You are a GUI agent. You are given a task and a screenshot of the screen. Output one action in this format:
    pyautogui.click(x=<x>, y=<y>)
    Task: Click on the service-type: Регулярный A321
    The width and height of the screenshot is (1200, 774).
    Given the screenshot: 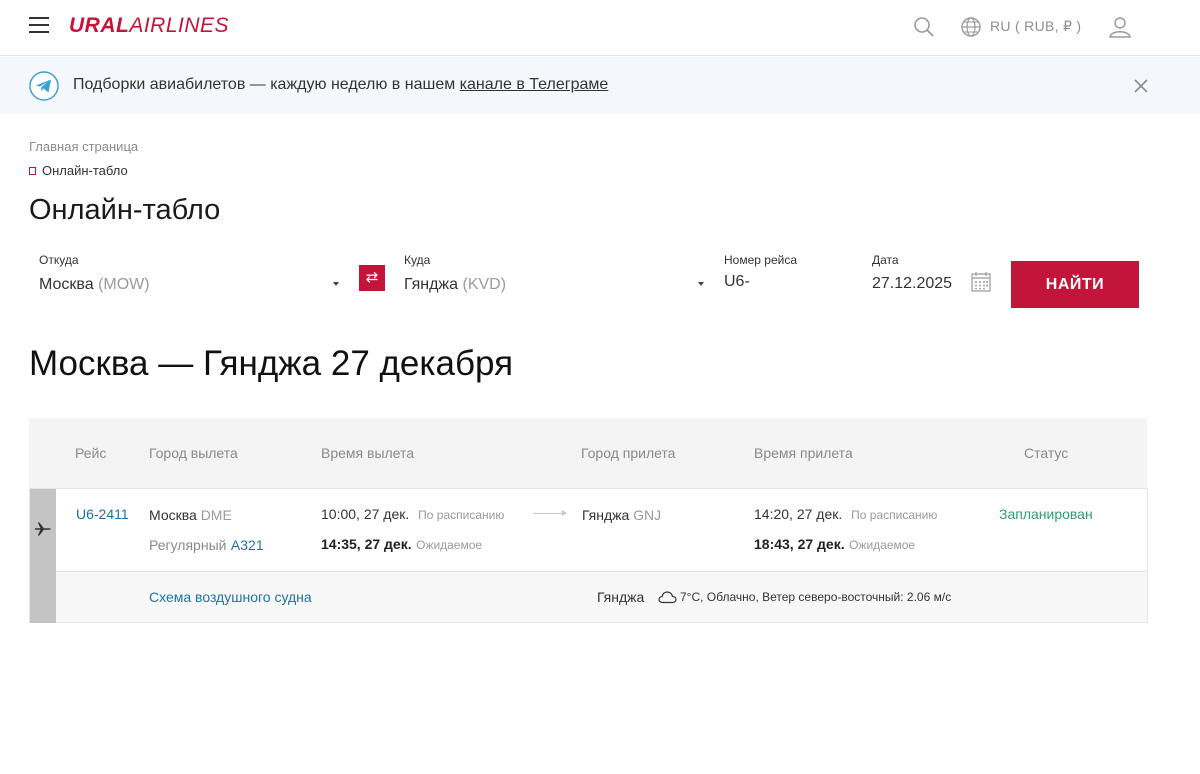 What is the action you would take?
    pyautogui.click(x=206, y=545)
    